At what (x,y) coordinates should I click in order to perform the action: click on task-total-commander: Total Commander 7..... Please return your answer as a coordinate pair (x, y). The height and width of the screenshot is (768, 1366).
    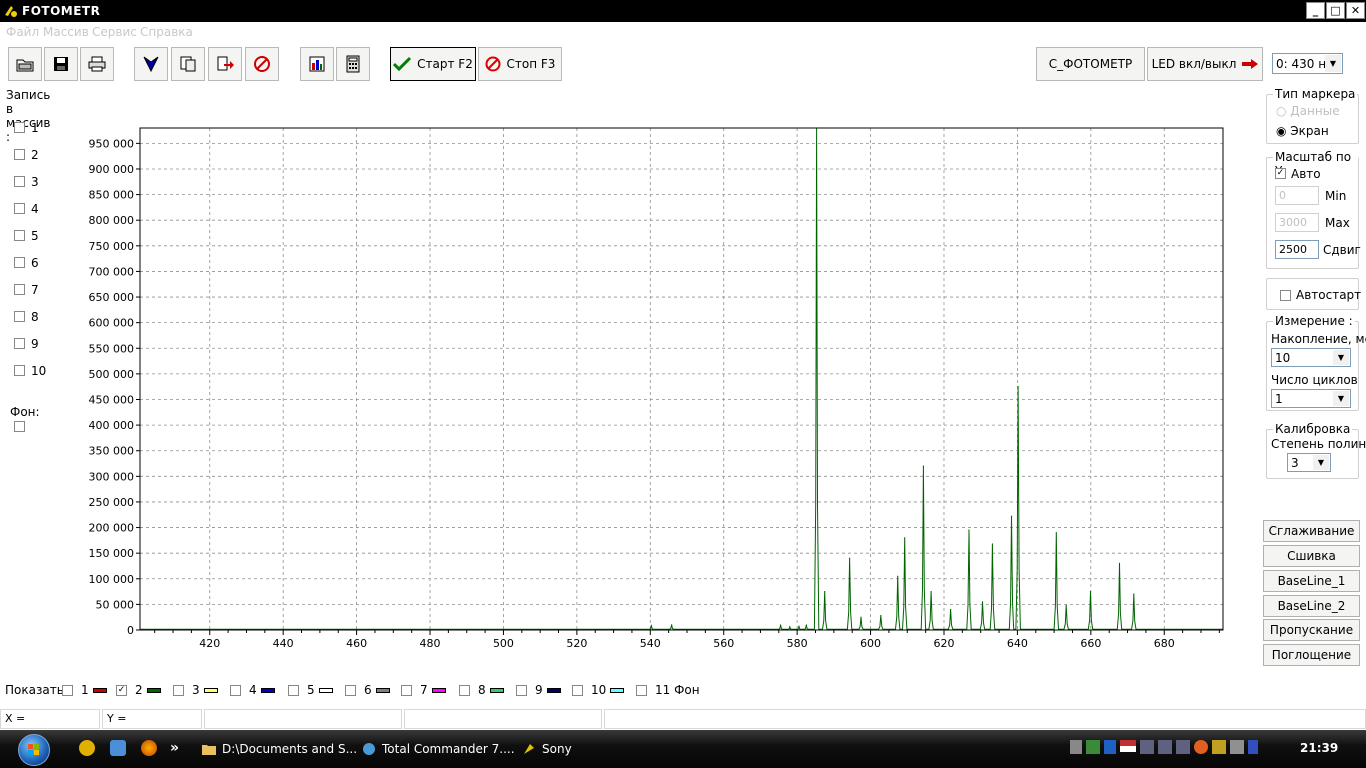
    Looking at the image, I should click on (438, 749).